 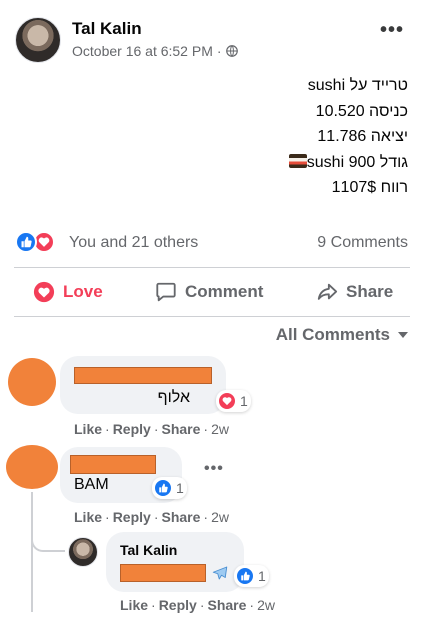 I want to click on comment-icon, so click(x=166, y=292).